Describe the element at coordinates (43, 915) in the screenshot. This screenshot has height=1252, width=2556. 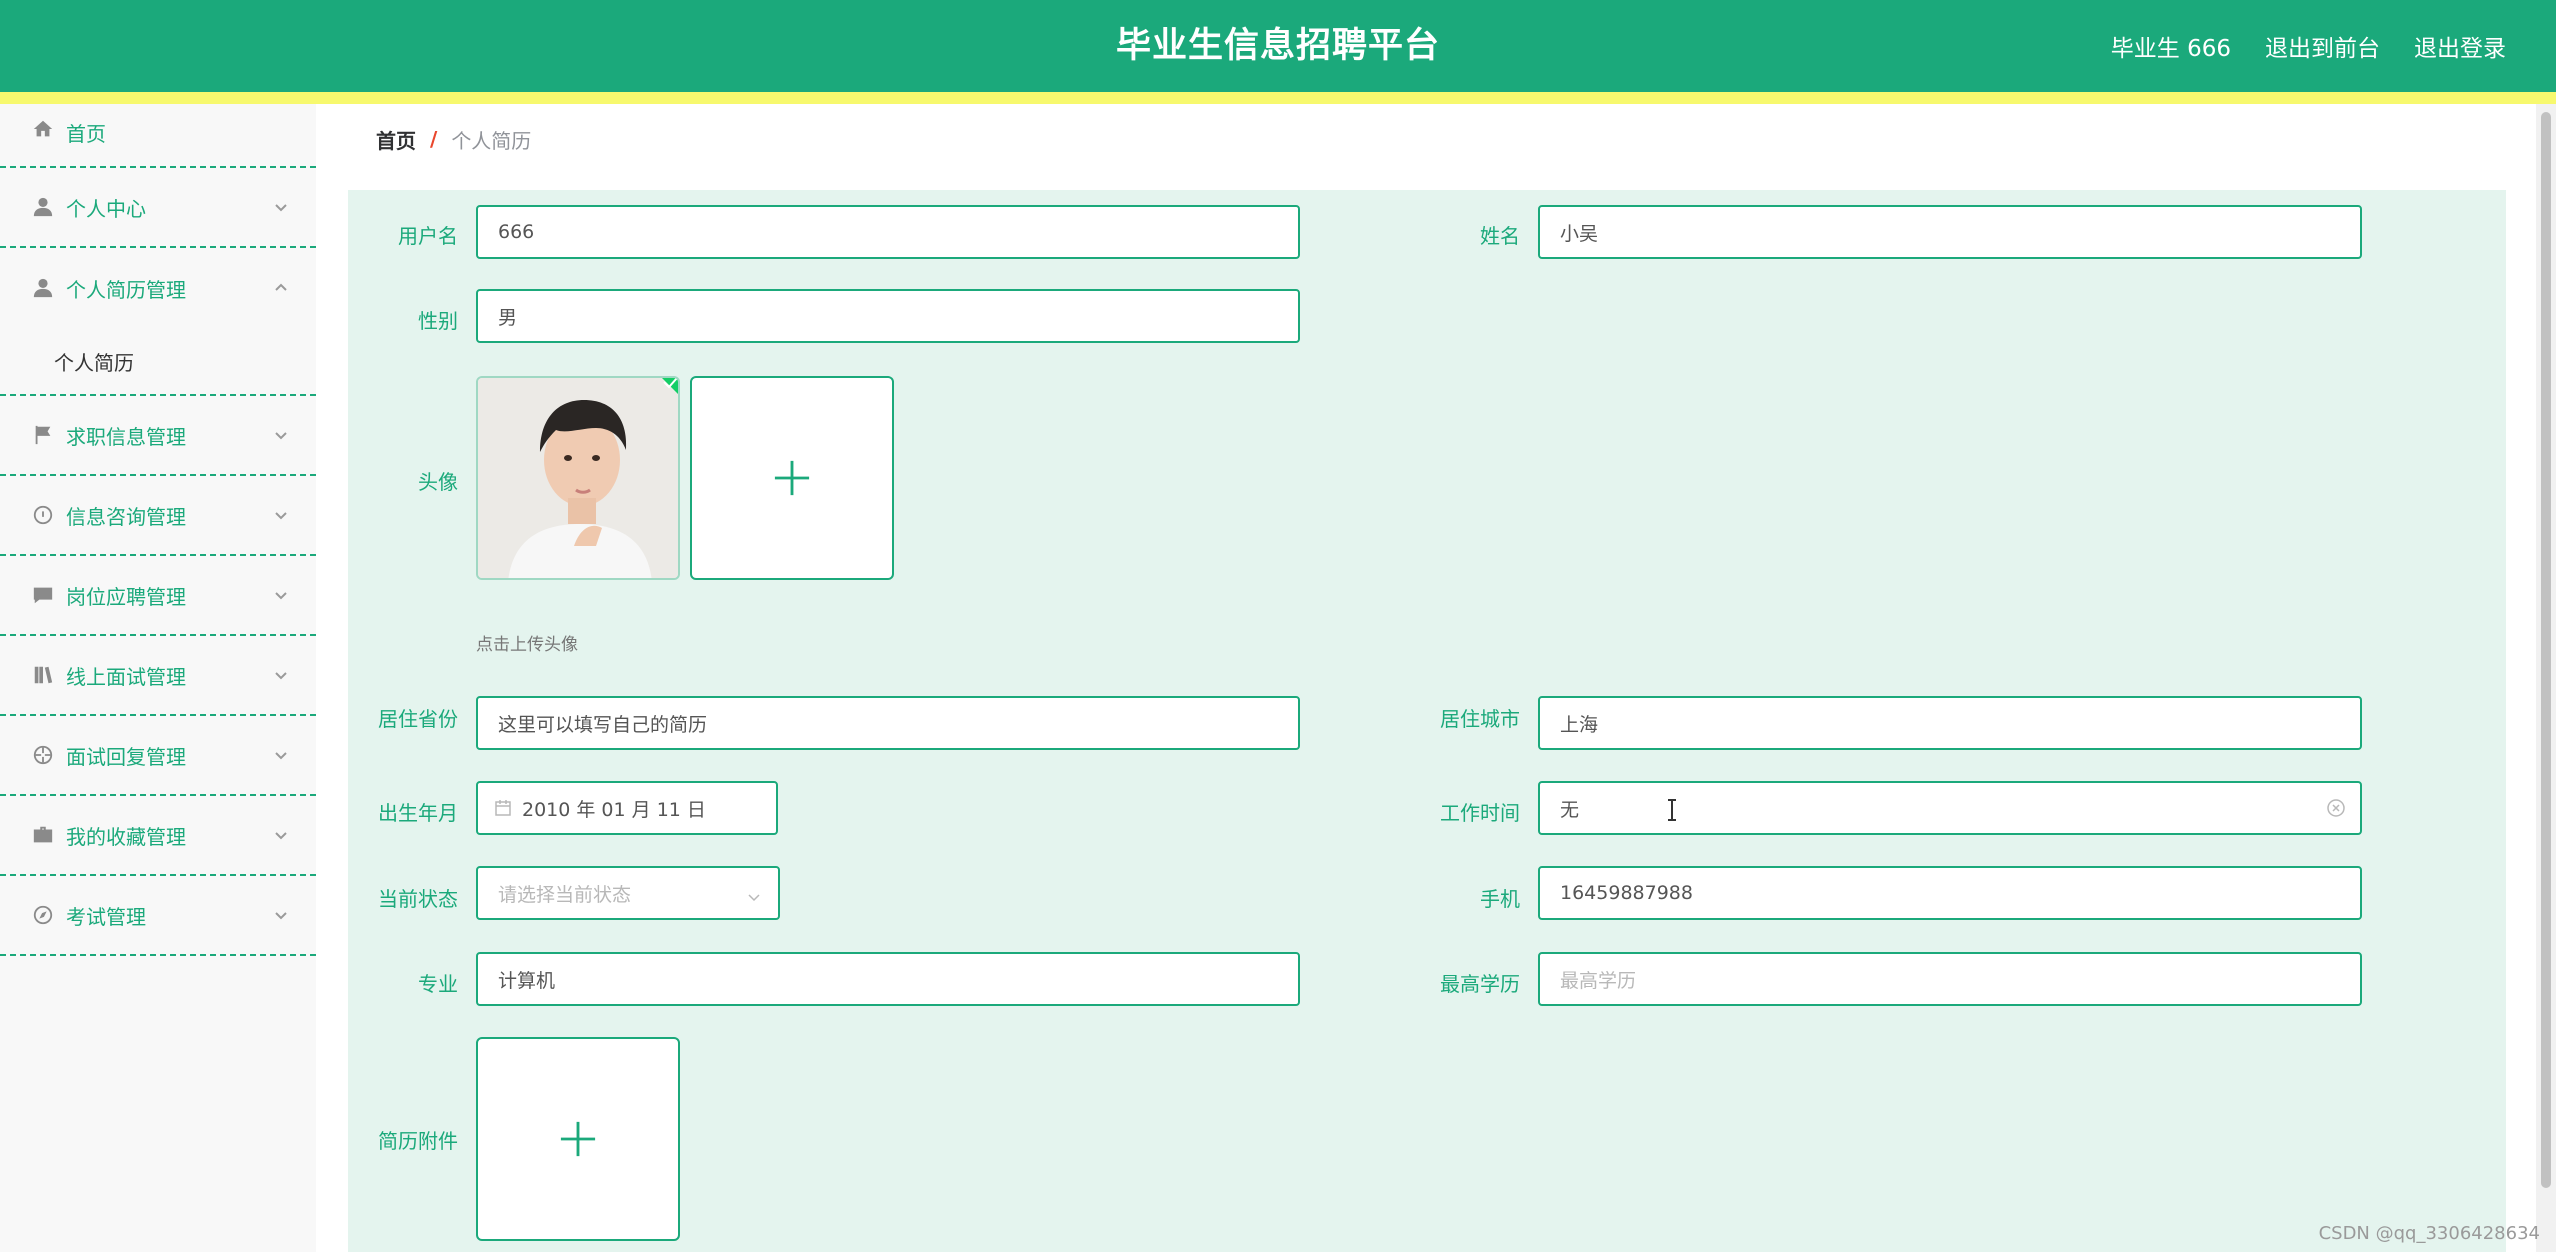
I see `compass-icon` at that location.